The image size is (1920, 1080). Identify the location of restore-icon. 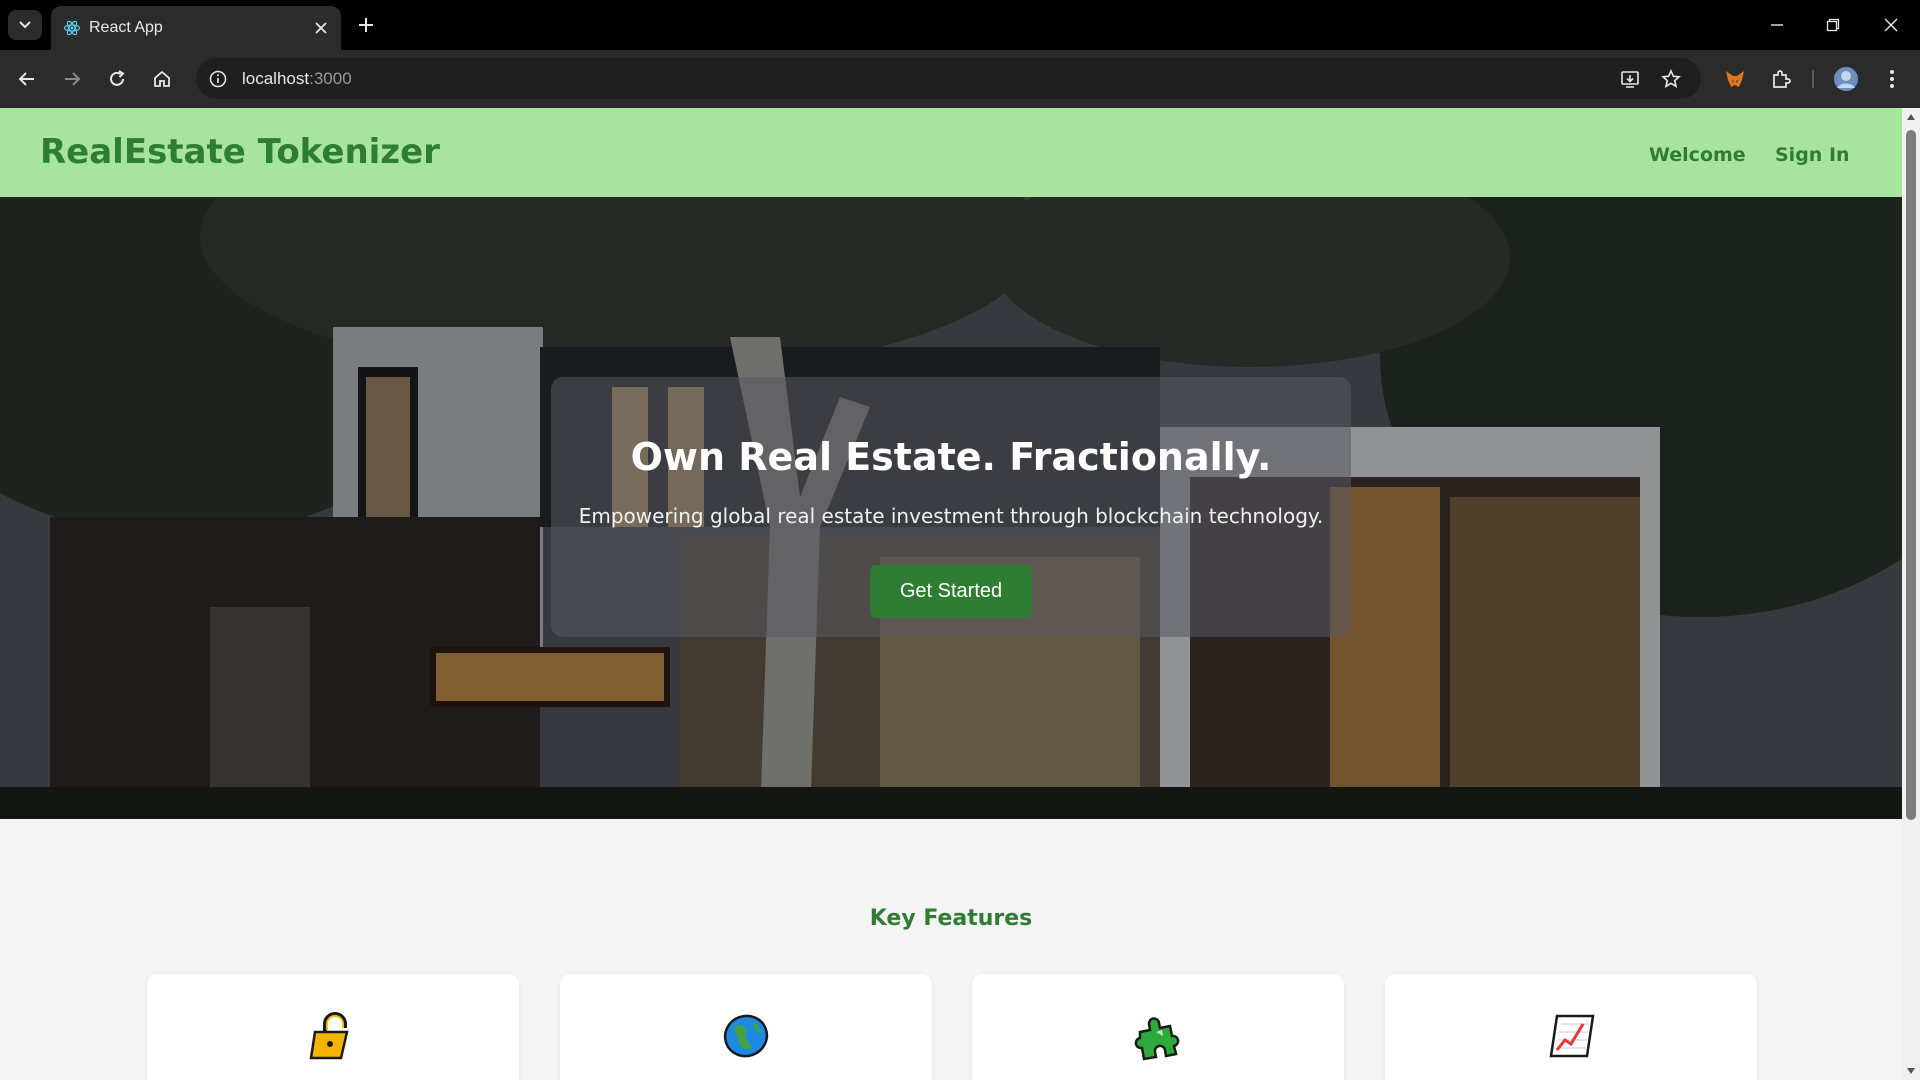
(1833, 25).